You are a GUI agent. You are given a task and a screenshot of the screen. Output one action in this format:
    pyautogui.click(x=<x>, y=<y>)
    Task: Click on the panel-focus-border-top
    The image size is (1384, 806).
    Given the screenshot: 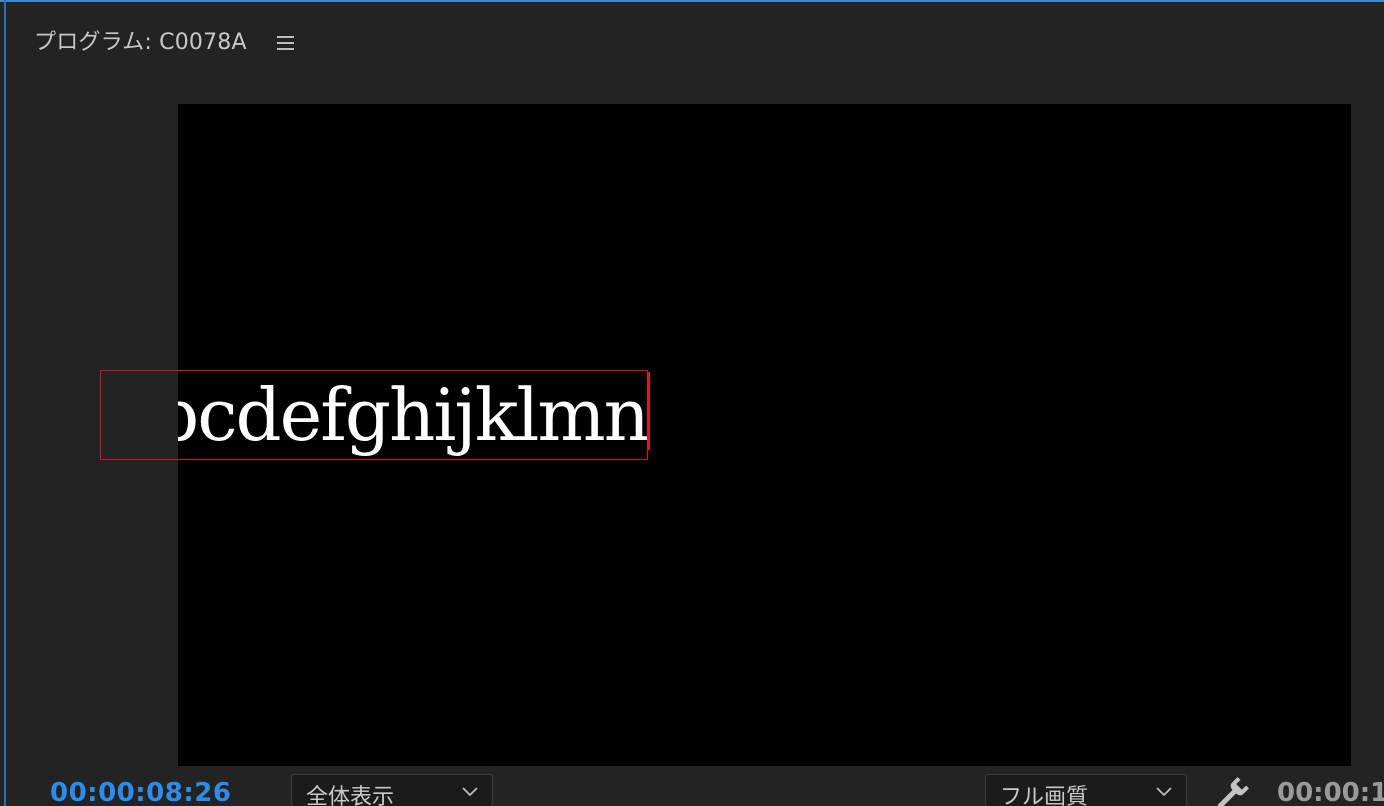 What is the action you would take?
    pyautogui.click(x=692, y=1)
    